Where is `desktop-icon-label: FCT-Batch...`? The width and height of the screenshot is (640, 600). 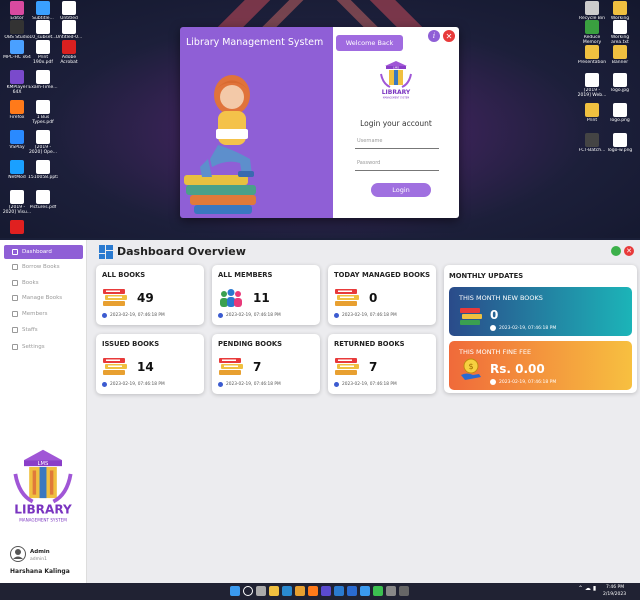 desktop-icon-label: FCT-Batch... is located at coordinates (592, 150).